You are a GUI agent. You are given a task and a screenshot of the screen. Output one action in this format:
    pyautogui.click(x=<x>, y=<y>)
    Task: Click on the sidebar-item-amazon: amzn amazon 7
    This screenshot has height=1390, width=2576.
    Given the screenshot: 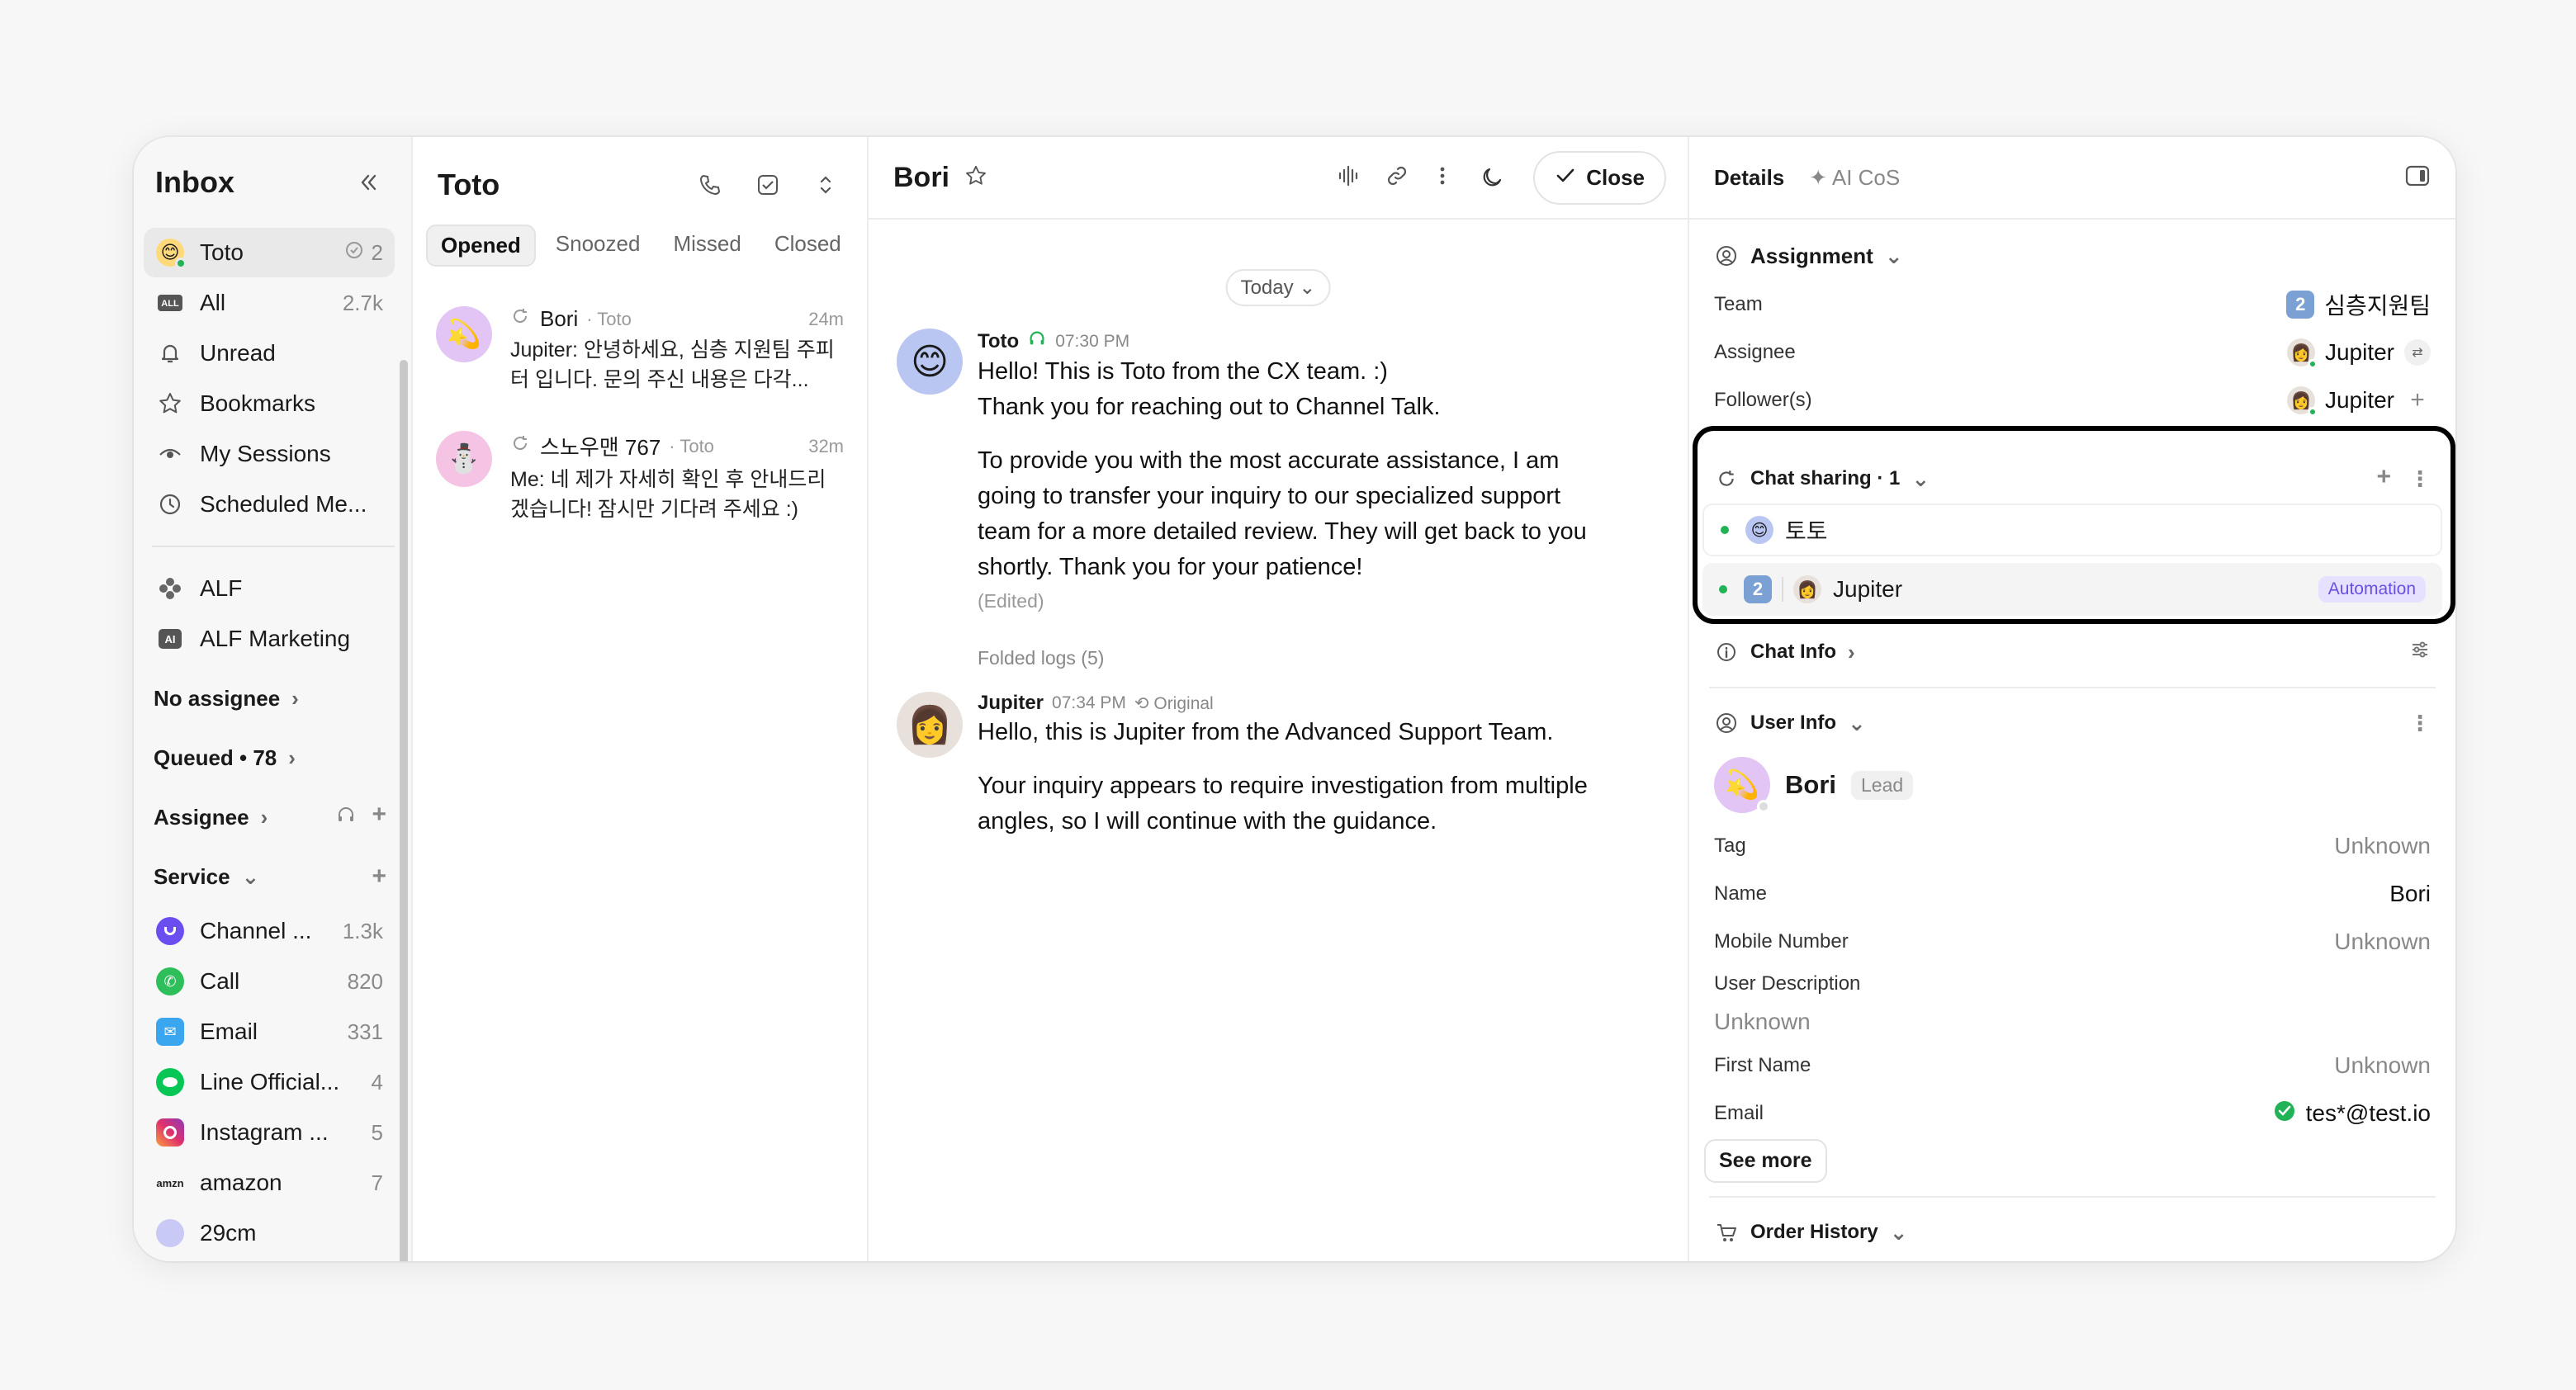 What is the action you would take?
    pyautogui.click(x=269, y=1183)
    